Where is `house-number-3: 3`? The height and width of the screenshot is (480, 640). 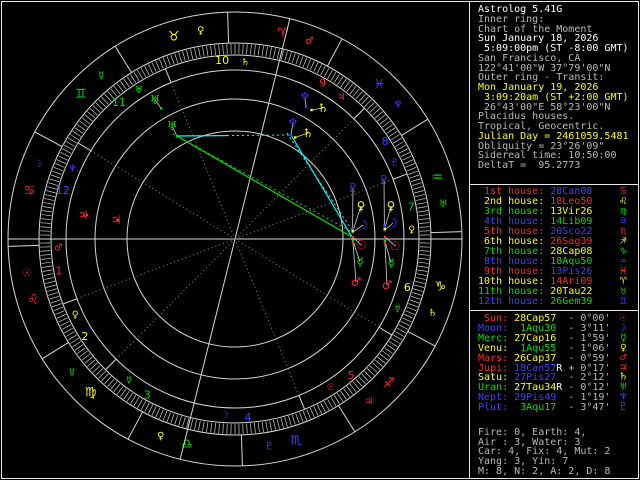
house-number-3: 3 is located at coordinates (147, 395).